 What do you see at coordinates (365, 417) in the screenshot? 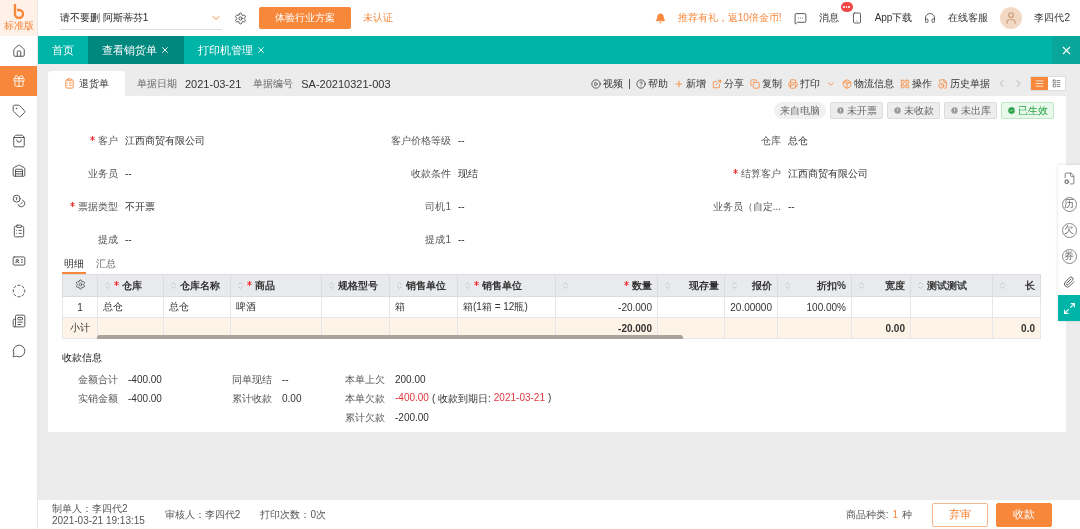
I see `info-label: 累计欠款` at bounding box center [365, 417].